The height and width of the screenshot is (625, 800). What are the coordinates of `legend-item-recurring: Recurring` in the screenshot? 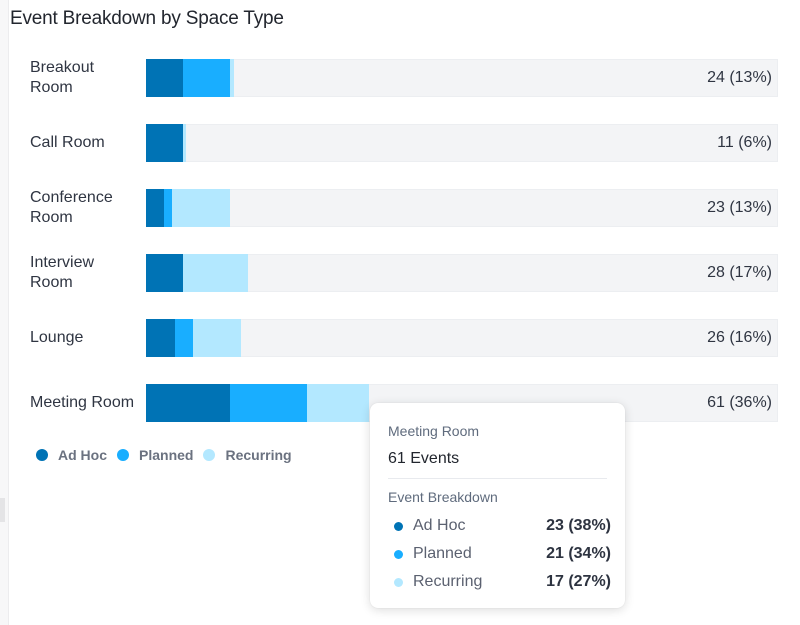 It's located at (247, 455).